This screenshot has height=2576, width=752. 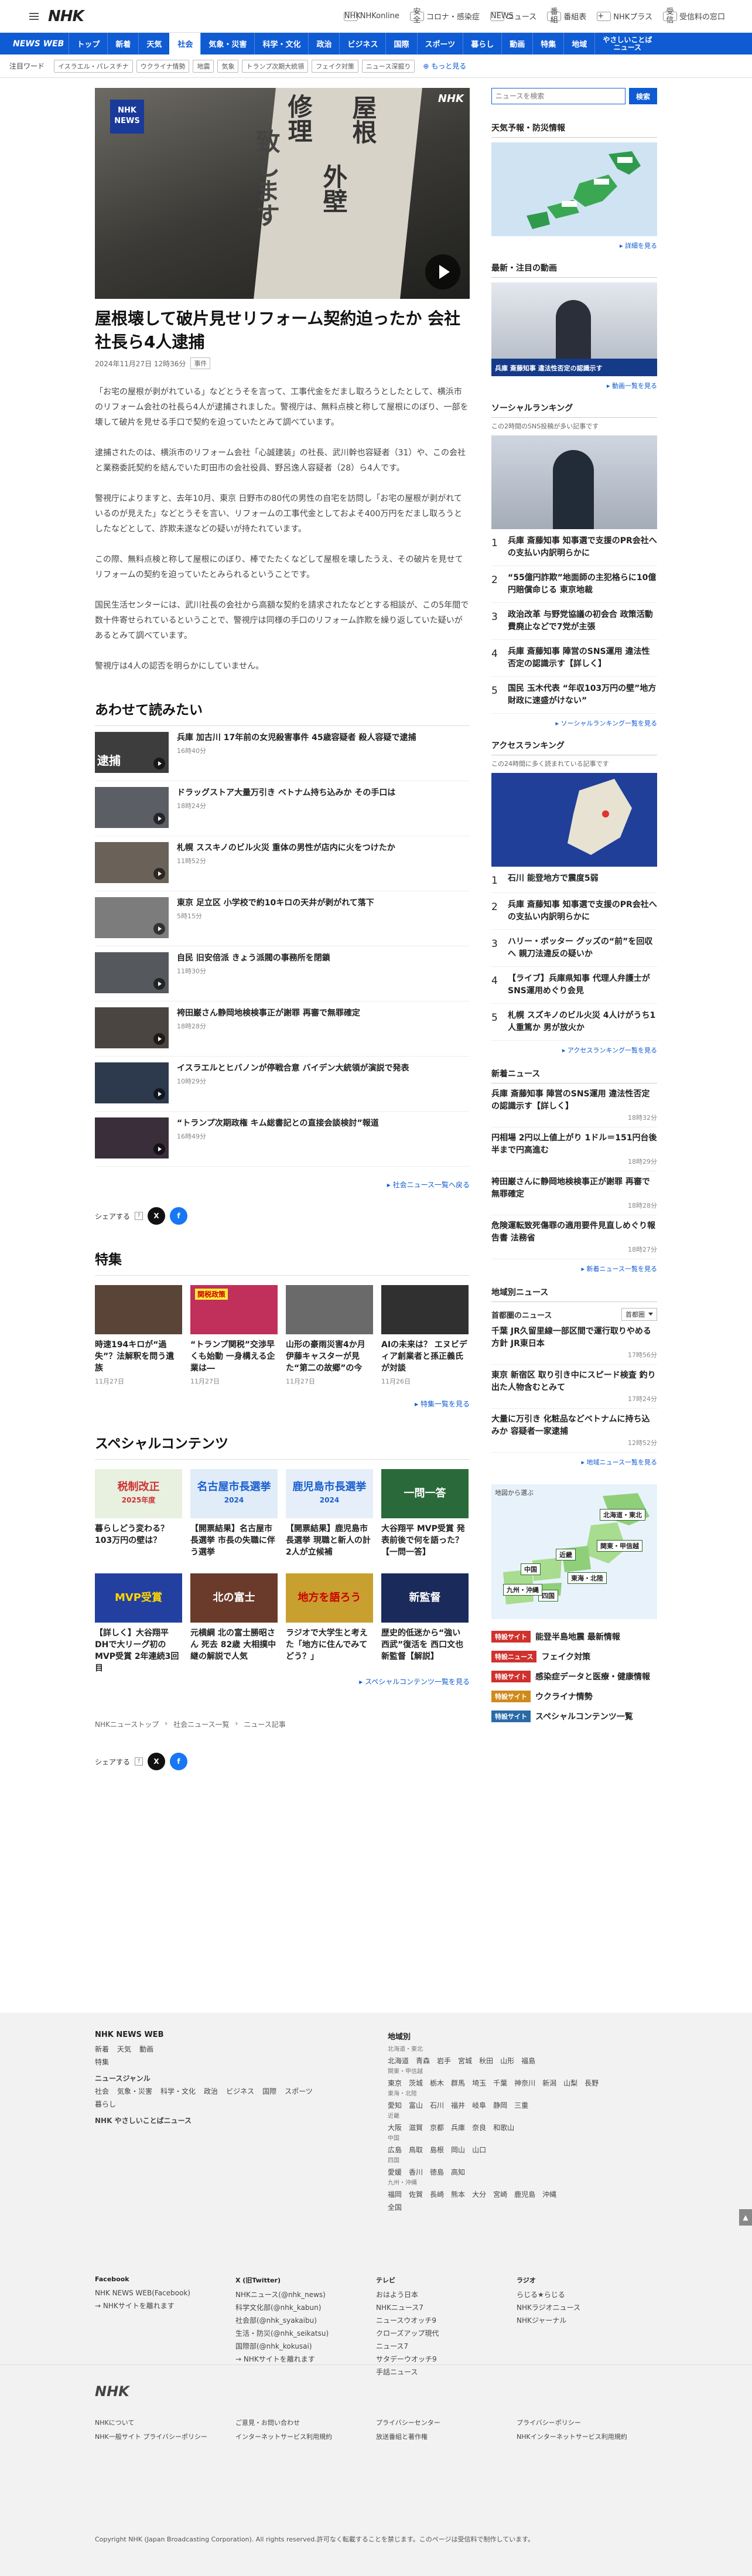 I want to click on facebook-share-icon: f, so click(x=179, y=1216).